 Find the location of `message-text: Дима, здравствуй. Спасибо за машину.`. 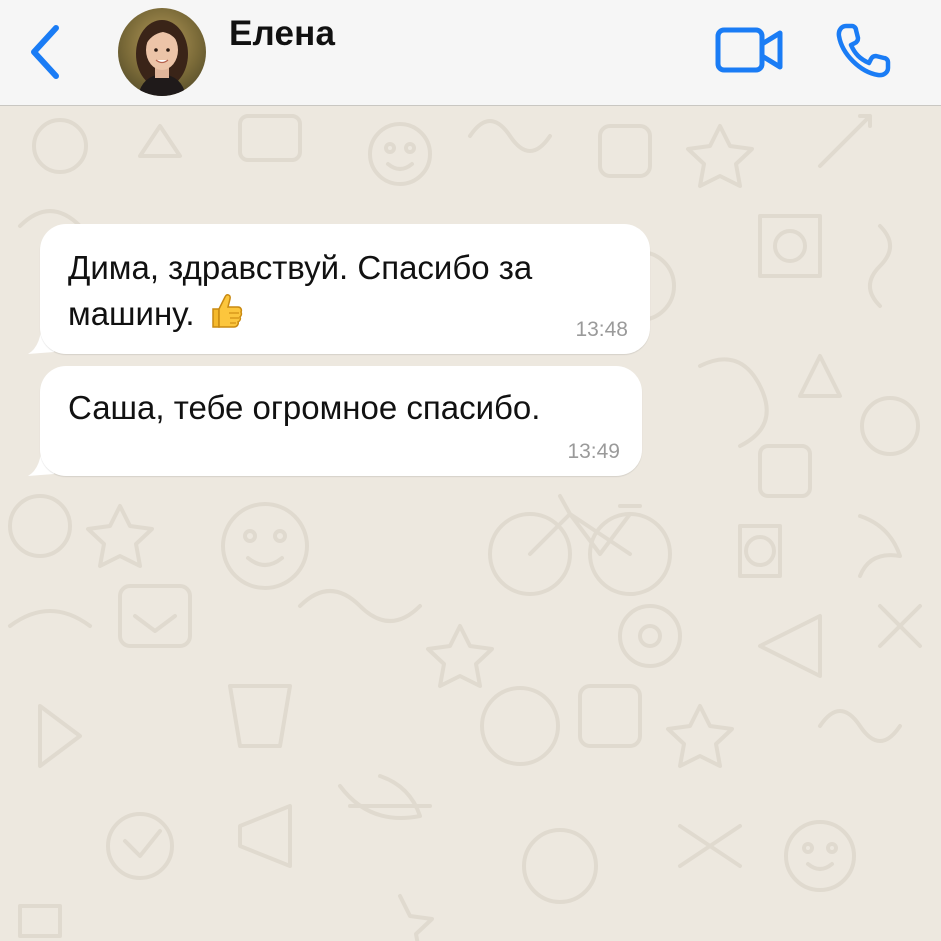

message-text: Дима, здравствуй. Спасибо за машину. is located at coordinates (348, 293).